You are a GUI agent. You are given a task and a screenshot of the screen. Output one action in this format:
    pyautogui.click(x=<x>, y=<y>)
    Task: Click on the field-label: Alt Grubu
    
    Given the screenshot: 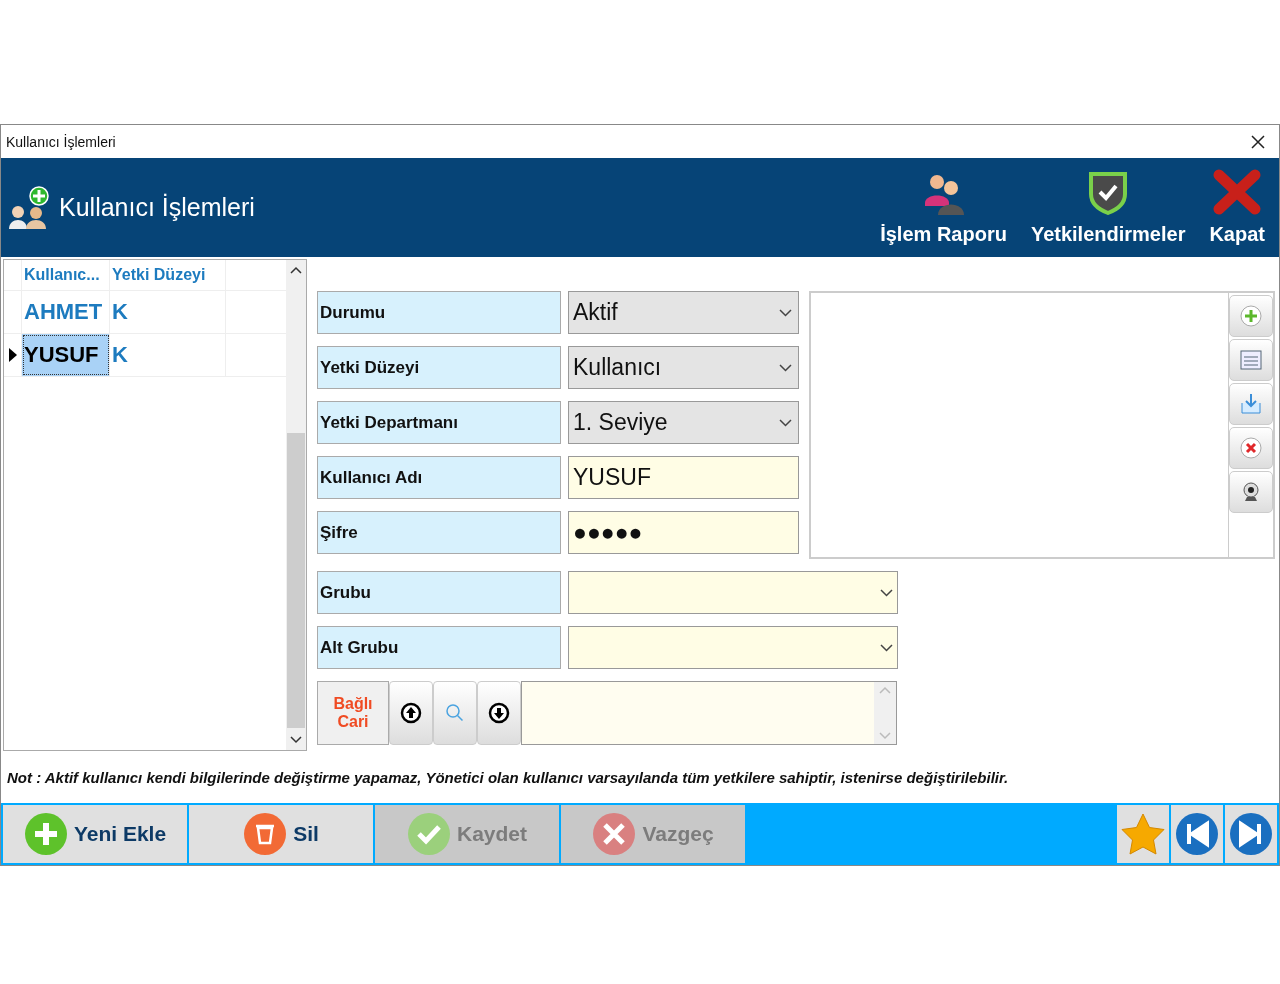 What is the action you would take?
    pyautogui.click(x=439, y=647)
    